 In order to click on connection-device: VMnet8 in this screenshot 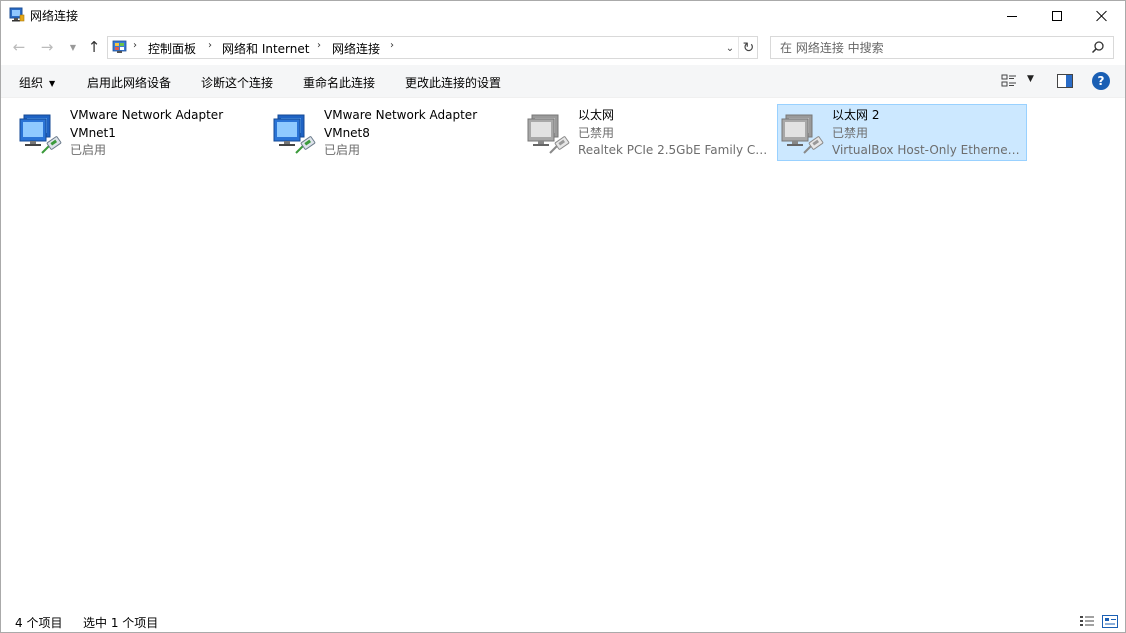, I will do `click(347, 132)`.